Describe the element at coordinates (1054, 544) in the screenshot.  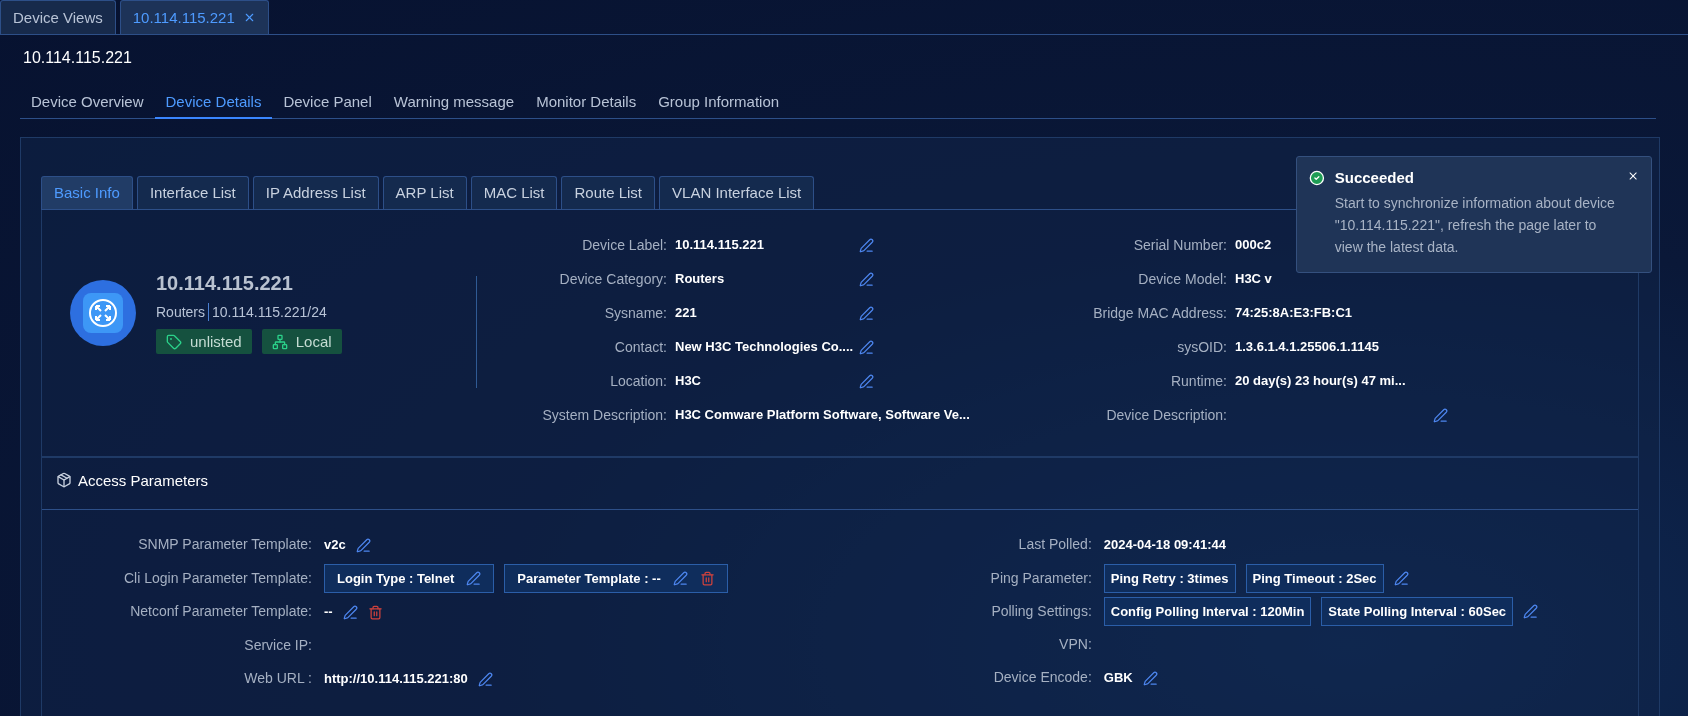
I see `field-label: Last Polled:` at that location.